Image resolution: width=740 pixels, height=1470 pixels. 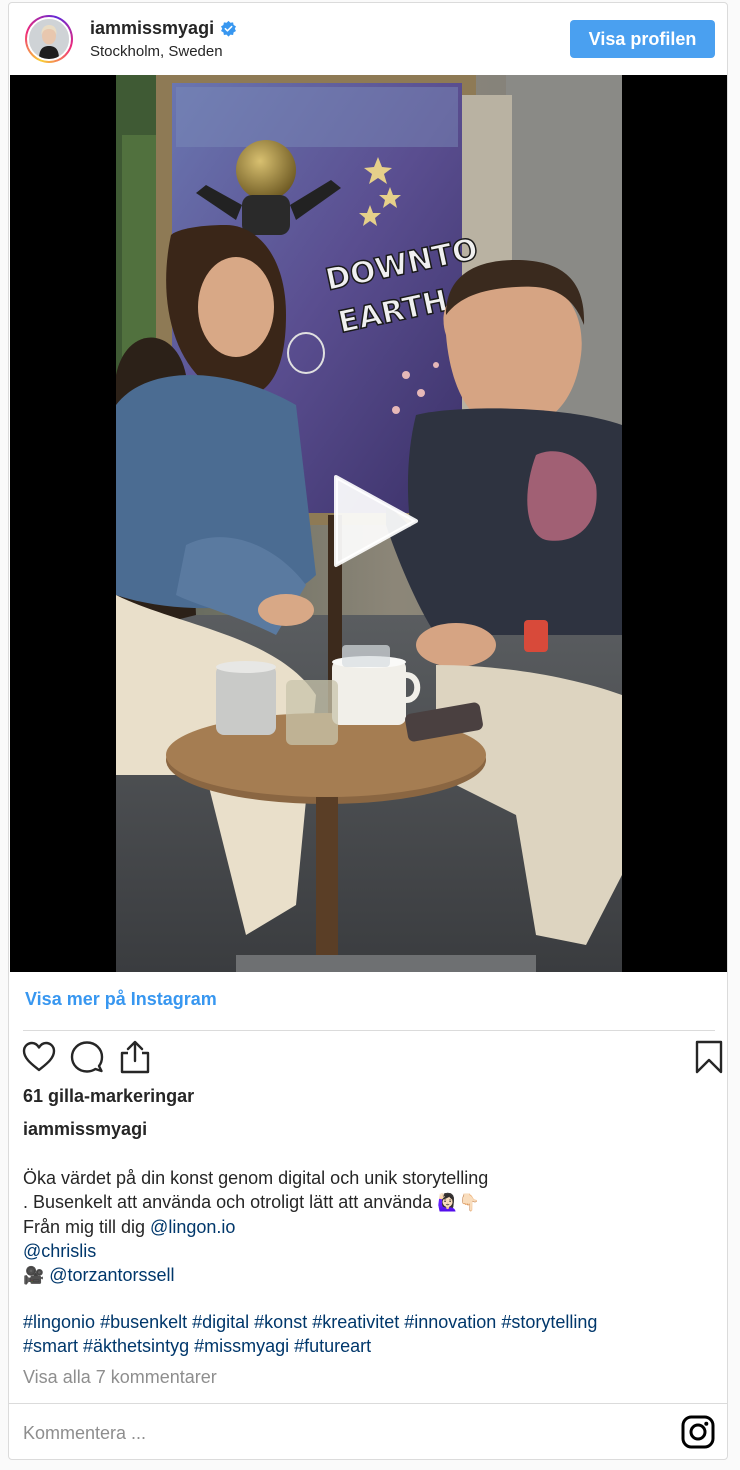 I want to click on mention-link: @torzantorssell, so click(x=111, y=1275).